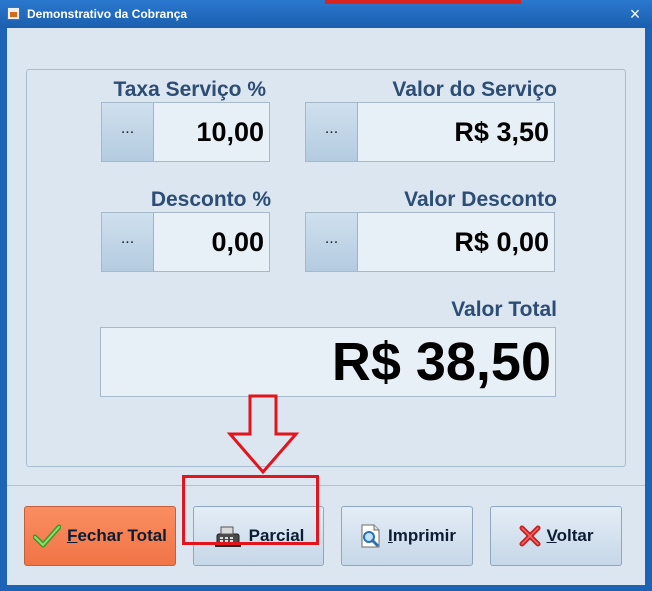  I want to click on desconto-label: Desconto %, so click(210, 199).